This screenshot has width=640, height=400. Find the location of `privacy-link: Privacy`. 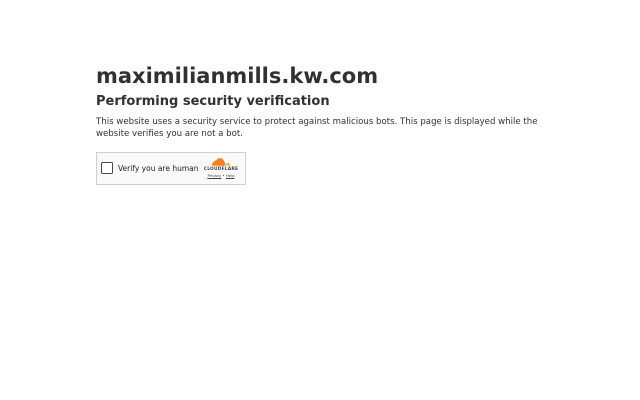

privacy-link: Privacy is located at coordinates (214, 175).